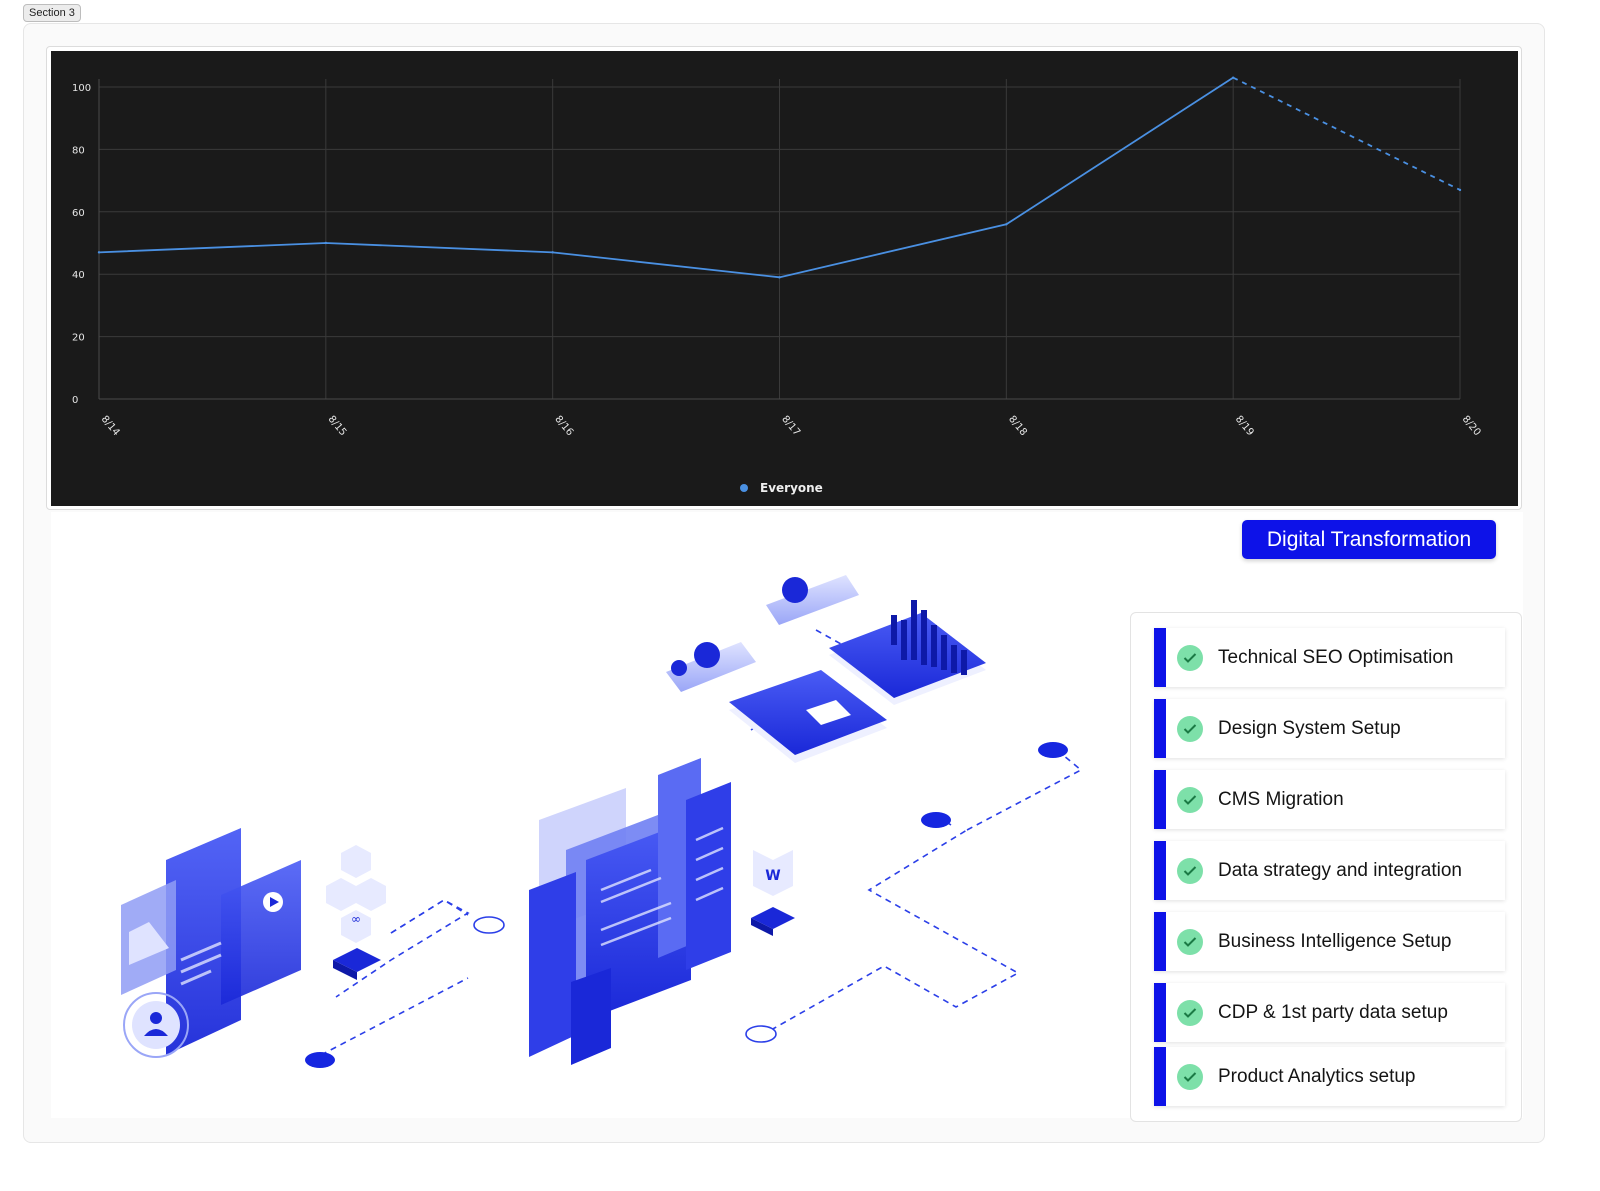  What do you see at coordinates (1309, 728) in the screenshot?
I see `service-label: Design System Setup` at bounding box center [1309, 728].